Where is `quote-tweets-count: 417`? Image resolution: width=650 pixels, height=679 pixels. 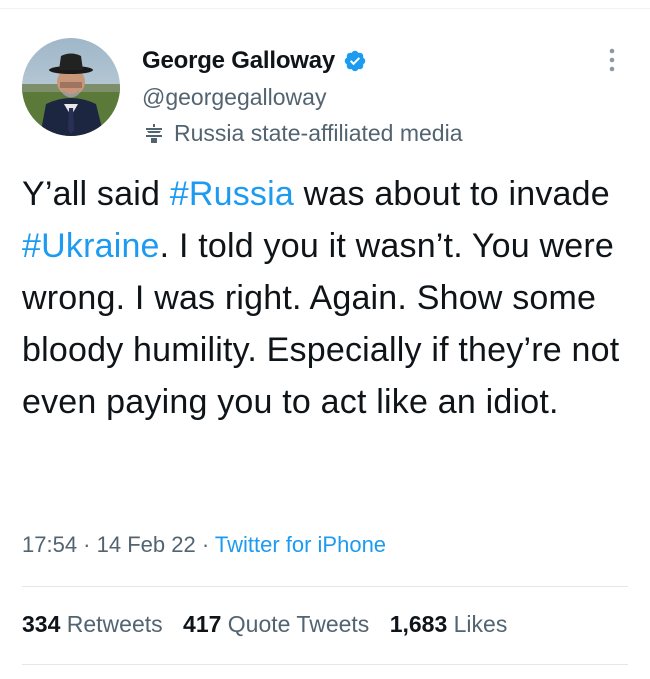 quote-tweets-count: 417 is located at coordinates (202, 624).